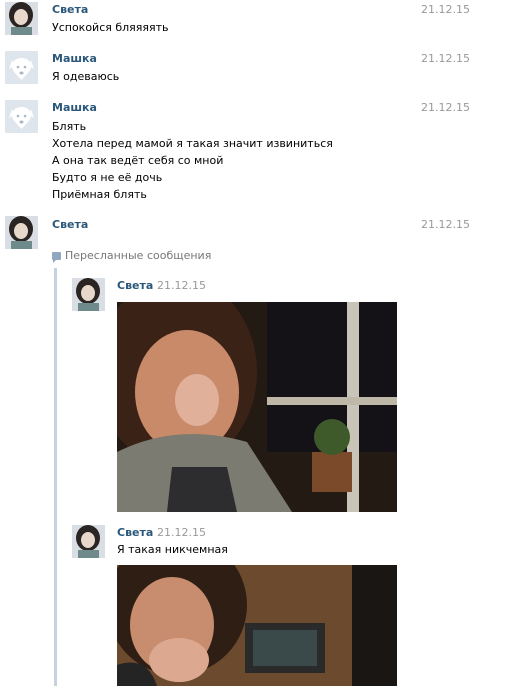 The width and height of the screenshot is (527, 686). I want to click on forwarded-text: Я такая никчемная, so click(172, 549).